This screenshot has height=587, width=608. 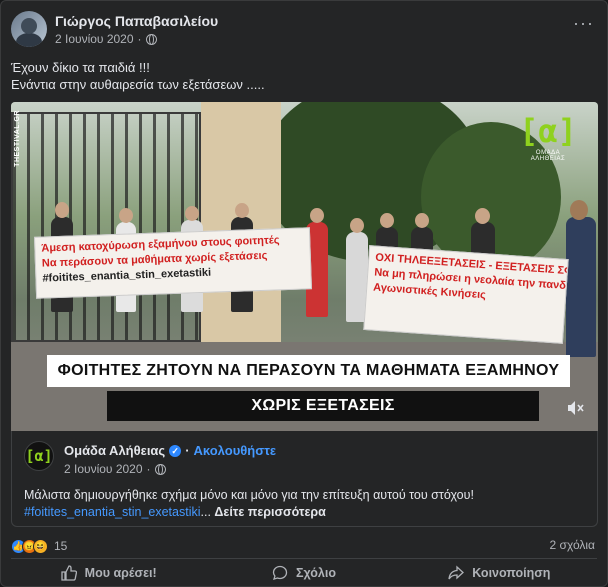 What do you see at coordinates (17, 138) in the screenshot?
I see `source-watermark: THESTIVAL.GR` at bounding box center [17, 138].